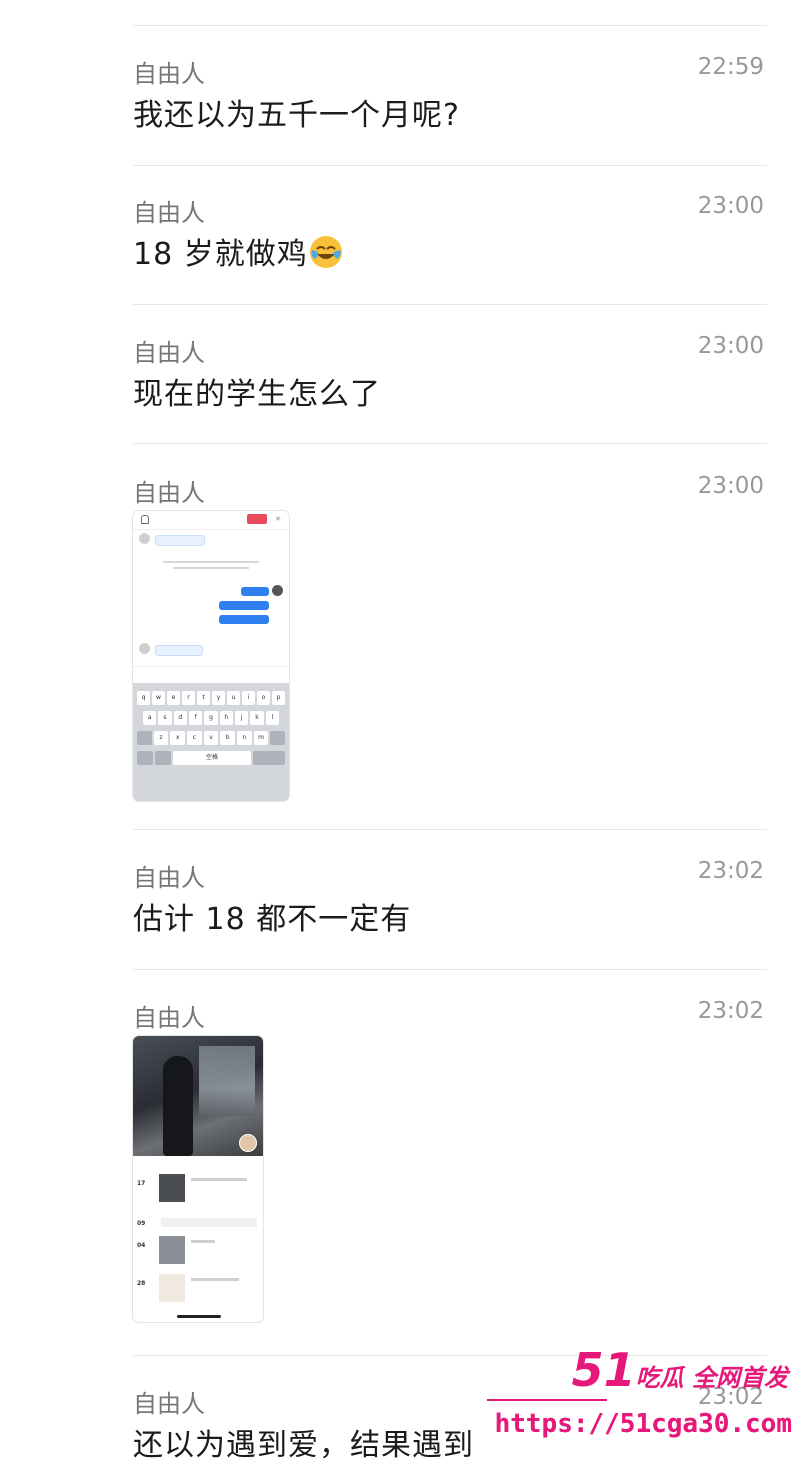 The width and height of the screenshot is (800, 1464). I want to click on watermark-text: 吃瓜 全网首发, so click(711, 1378).